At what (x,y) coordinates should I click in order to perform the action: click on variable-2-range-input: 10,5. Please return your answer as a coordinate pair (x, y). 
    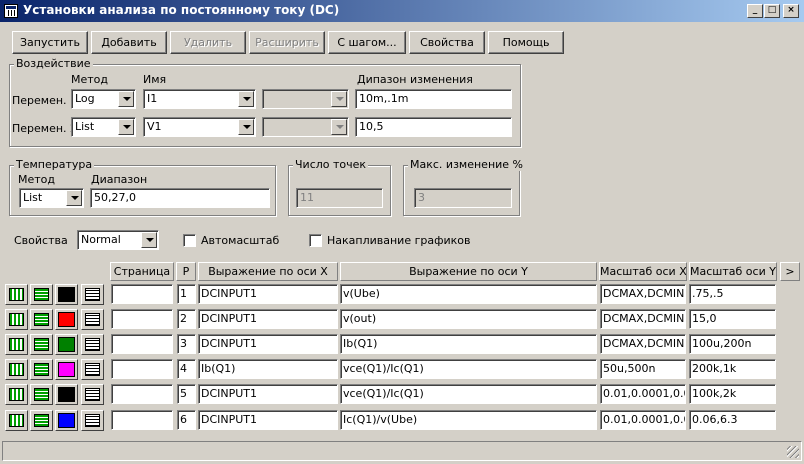
    Looking at the image, I should click on (433, 127).